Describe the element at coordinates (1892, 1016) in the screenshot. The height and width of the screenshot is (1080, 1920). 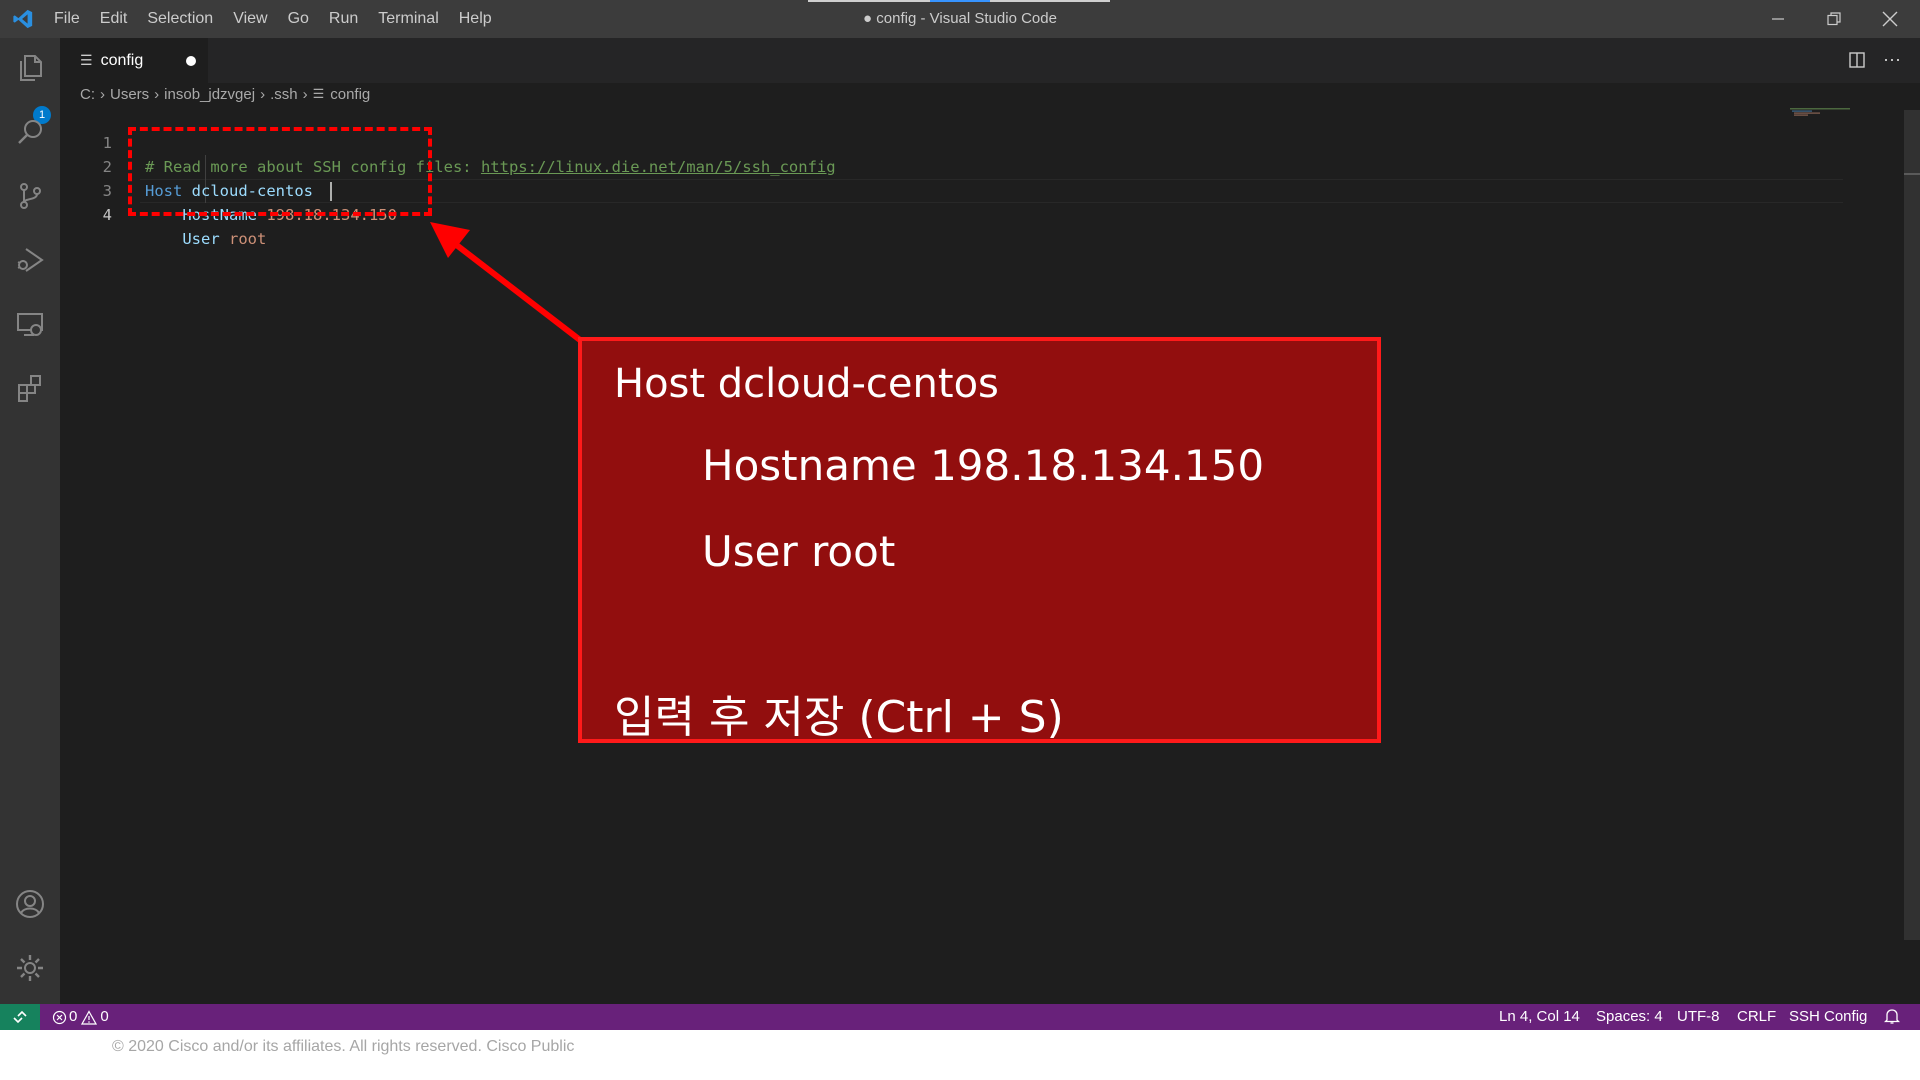
I see `bell-icon` at that location.